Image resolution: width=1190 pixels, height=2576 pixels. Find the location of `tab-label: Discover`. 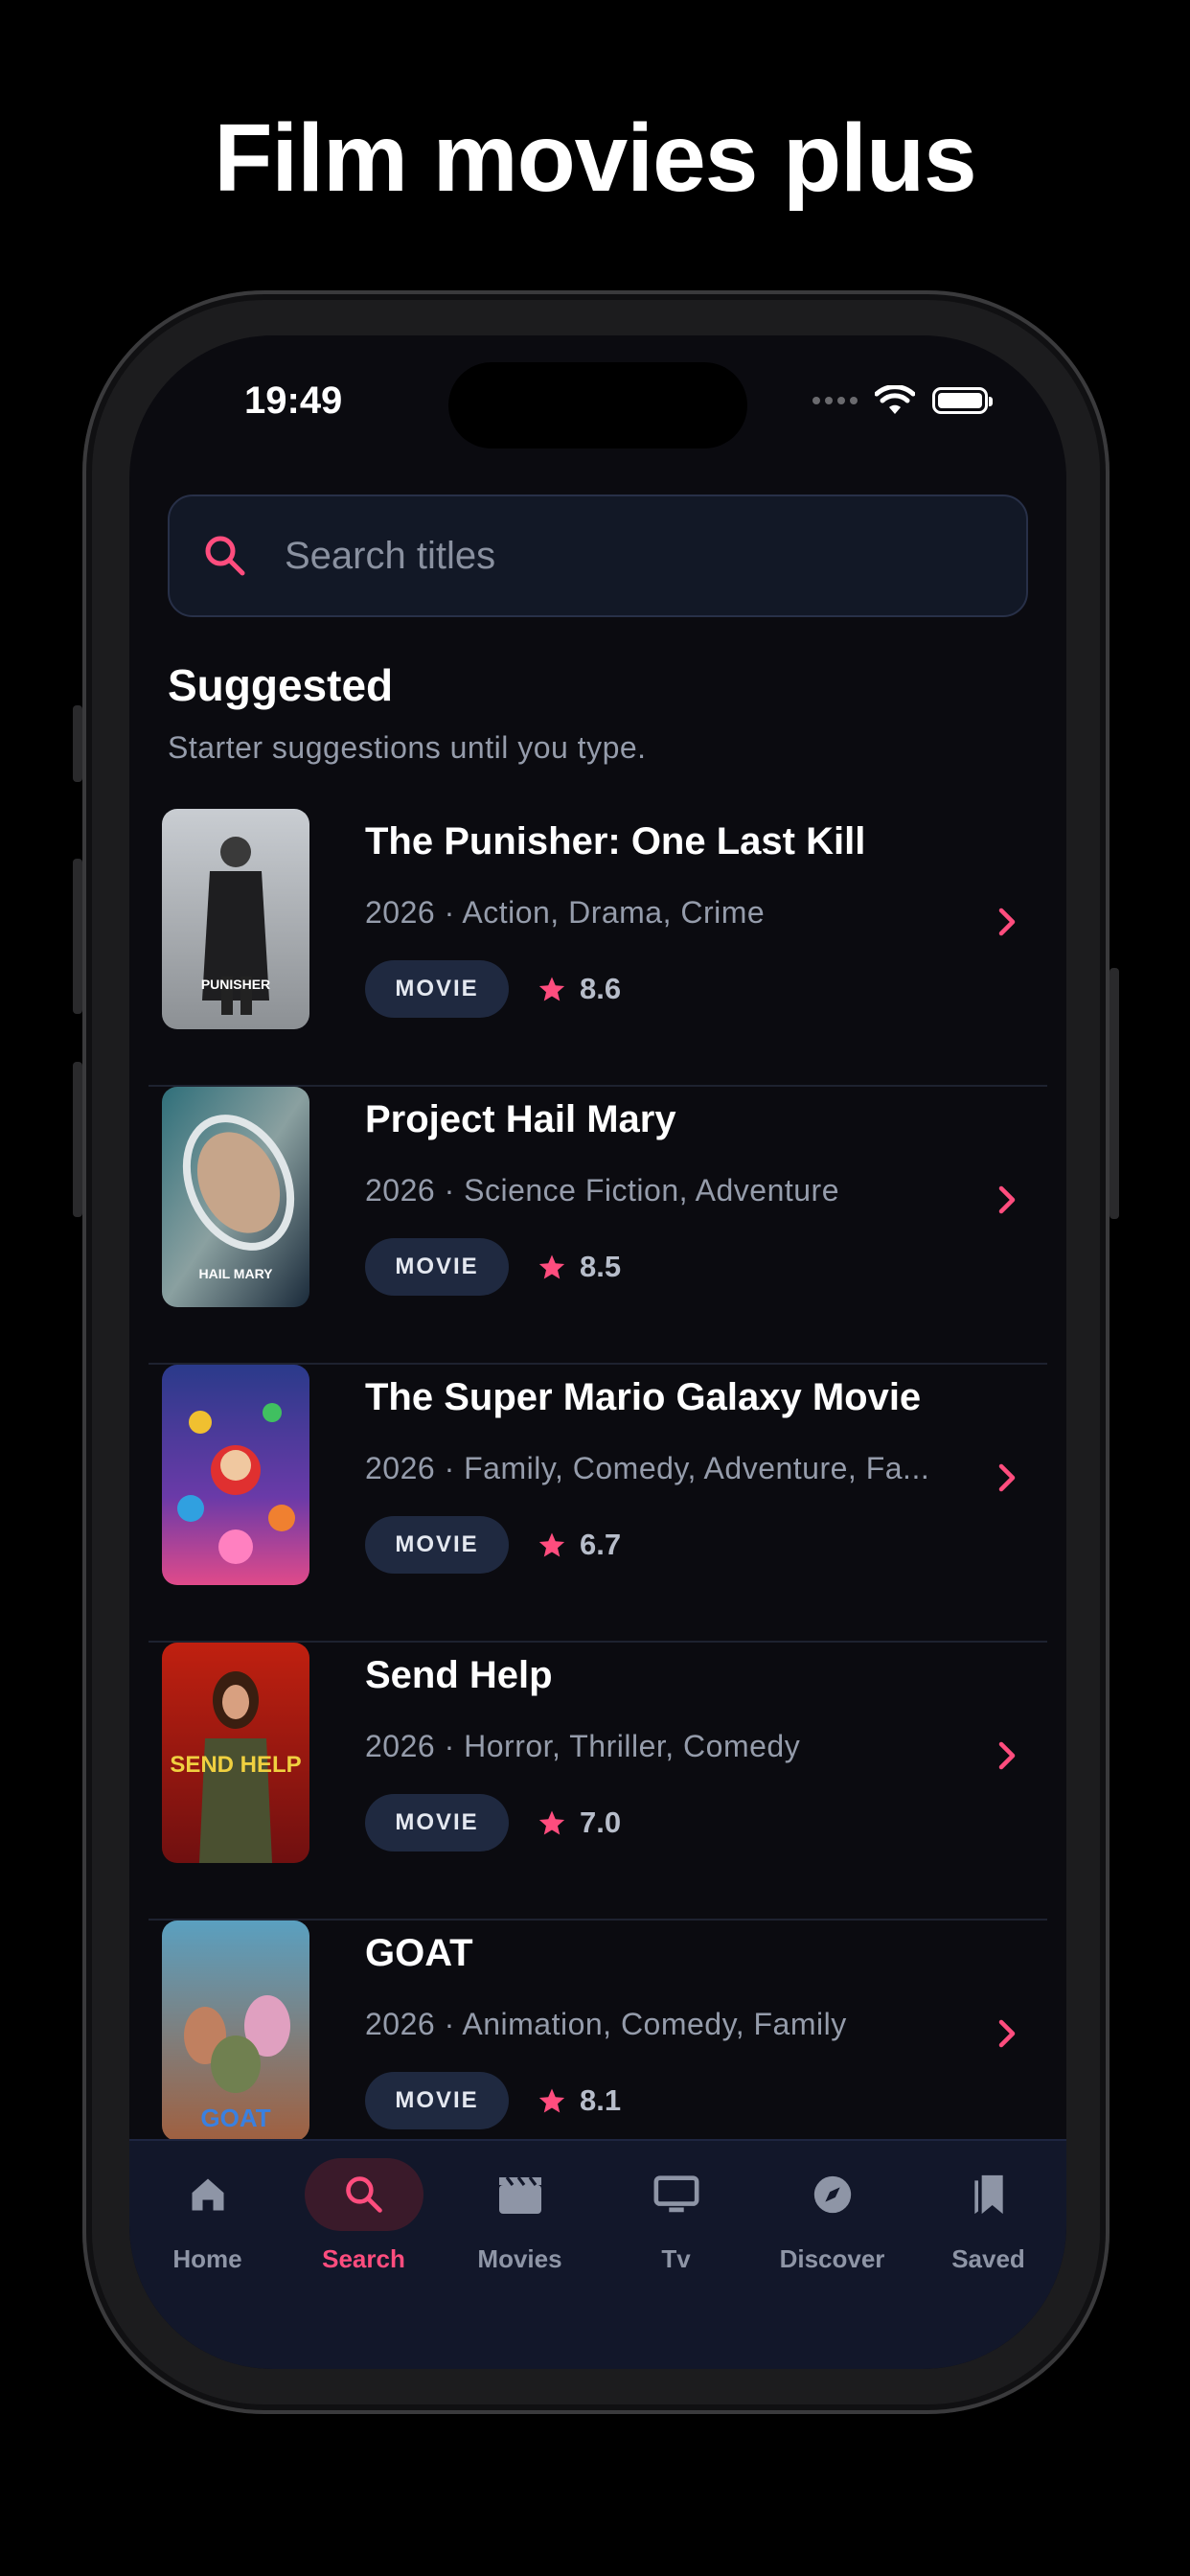

tab-label: Discover is located at coordinates (832, 2258).